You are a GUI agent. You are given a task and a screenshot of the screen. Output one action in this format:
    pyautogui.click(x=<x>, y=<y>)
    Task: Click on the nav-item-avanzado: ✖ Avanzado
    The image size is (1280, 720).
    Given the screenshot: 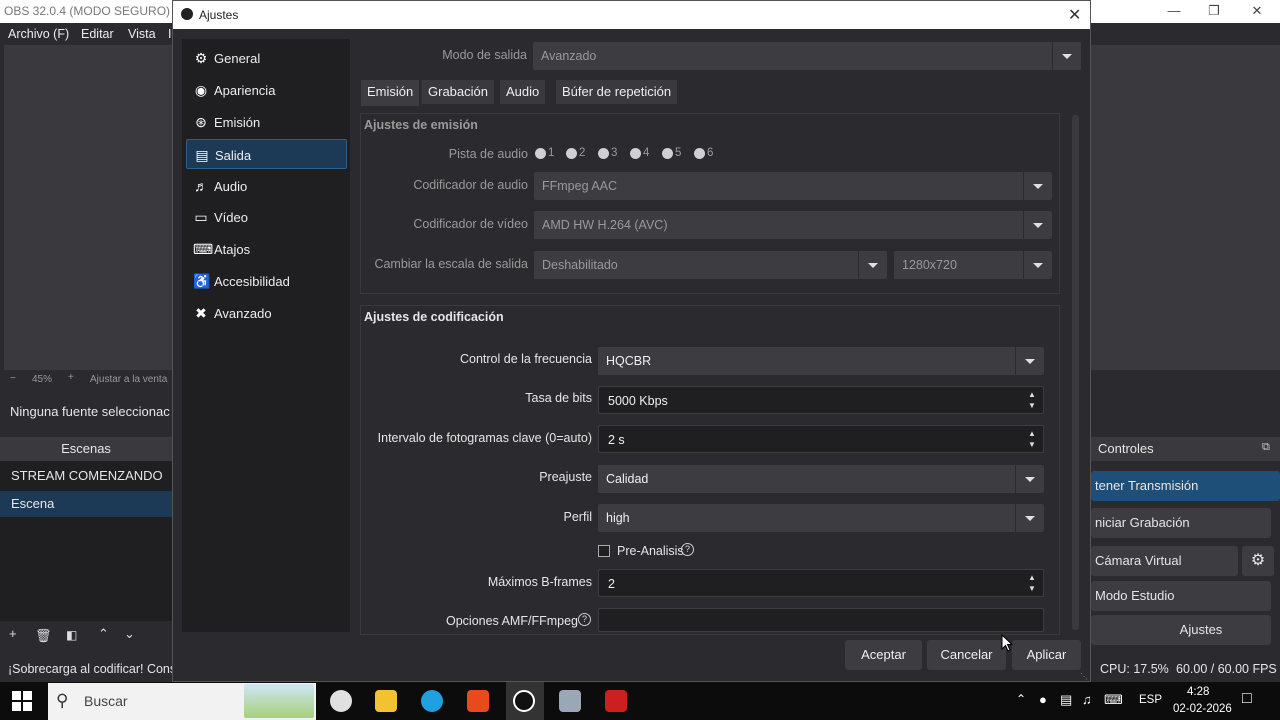 What is the action you would take?
    pyautogui.click(x=266, y=313)
    